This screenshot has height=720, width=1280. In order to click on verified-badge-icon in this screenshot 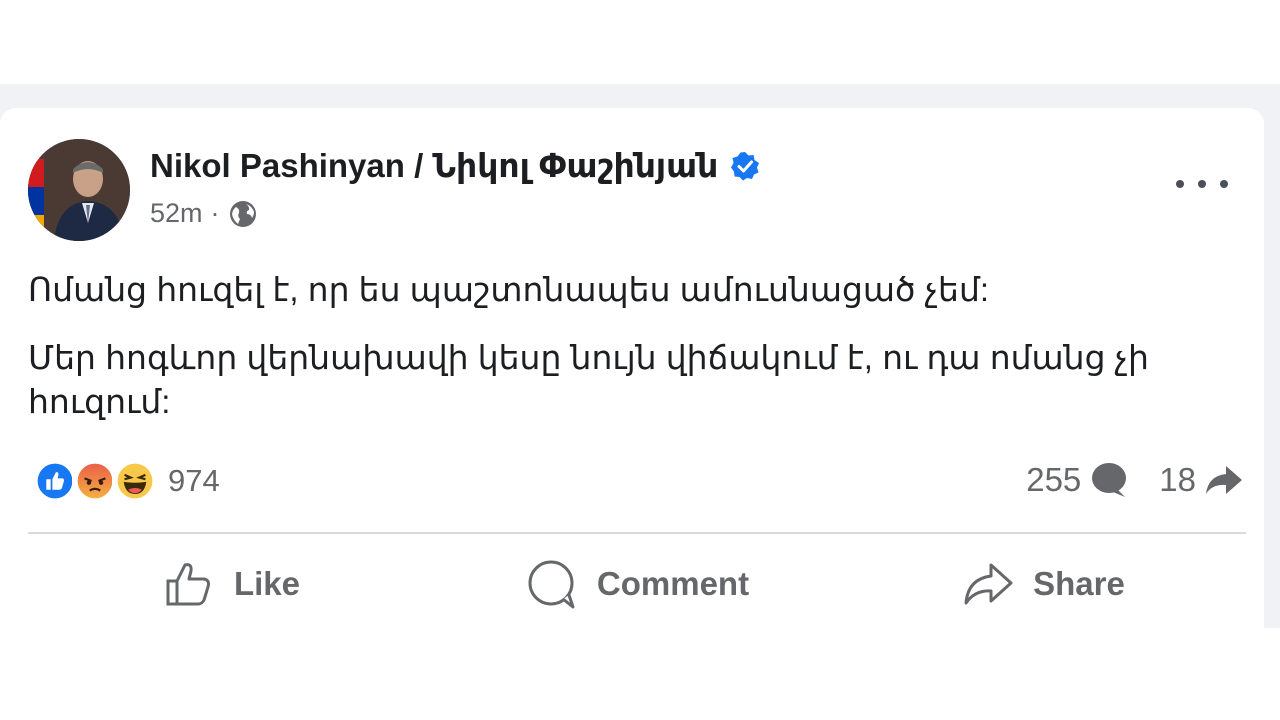, I will do `click(745, 165)`.